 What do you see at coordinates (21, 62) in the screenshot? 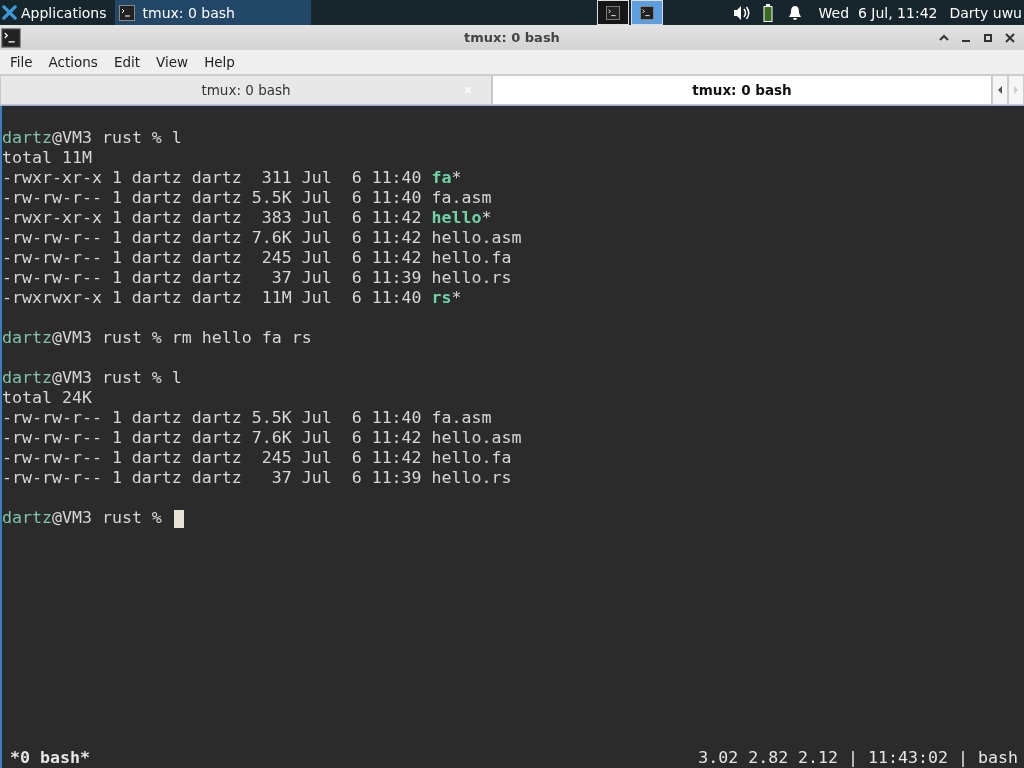
I see `menu-item: File` at bounding box center [21, 62].